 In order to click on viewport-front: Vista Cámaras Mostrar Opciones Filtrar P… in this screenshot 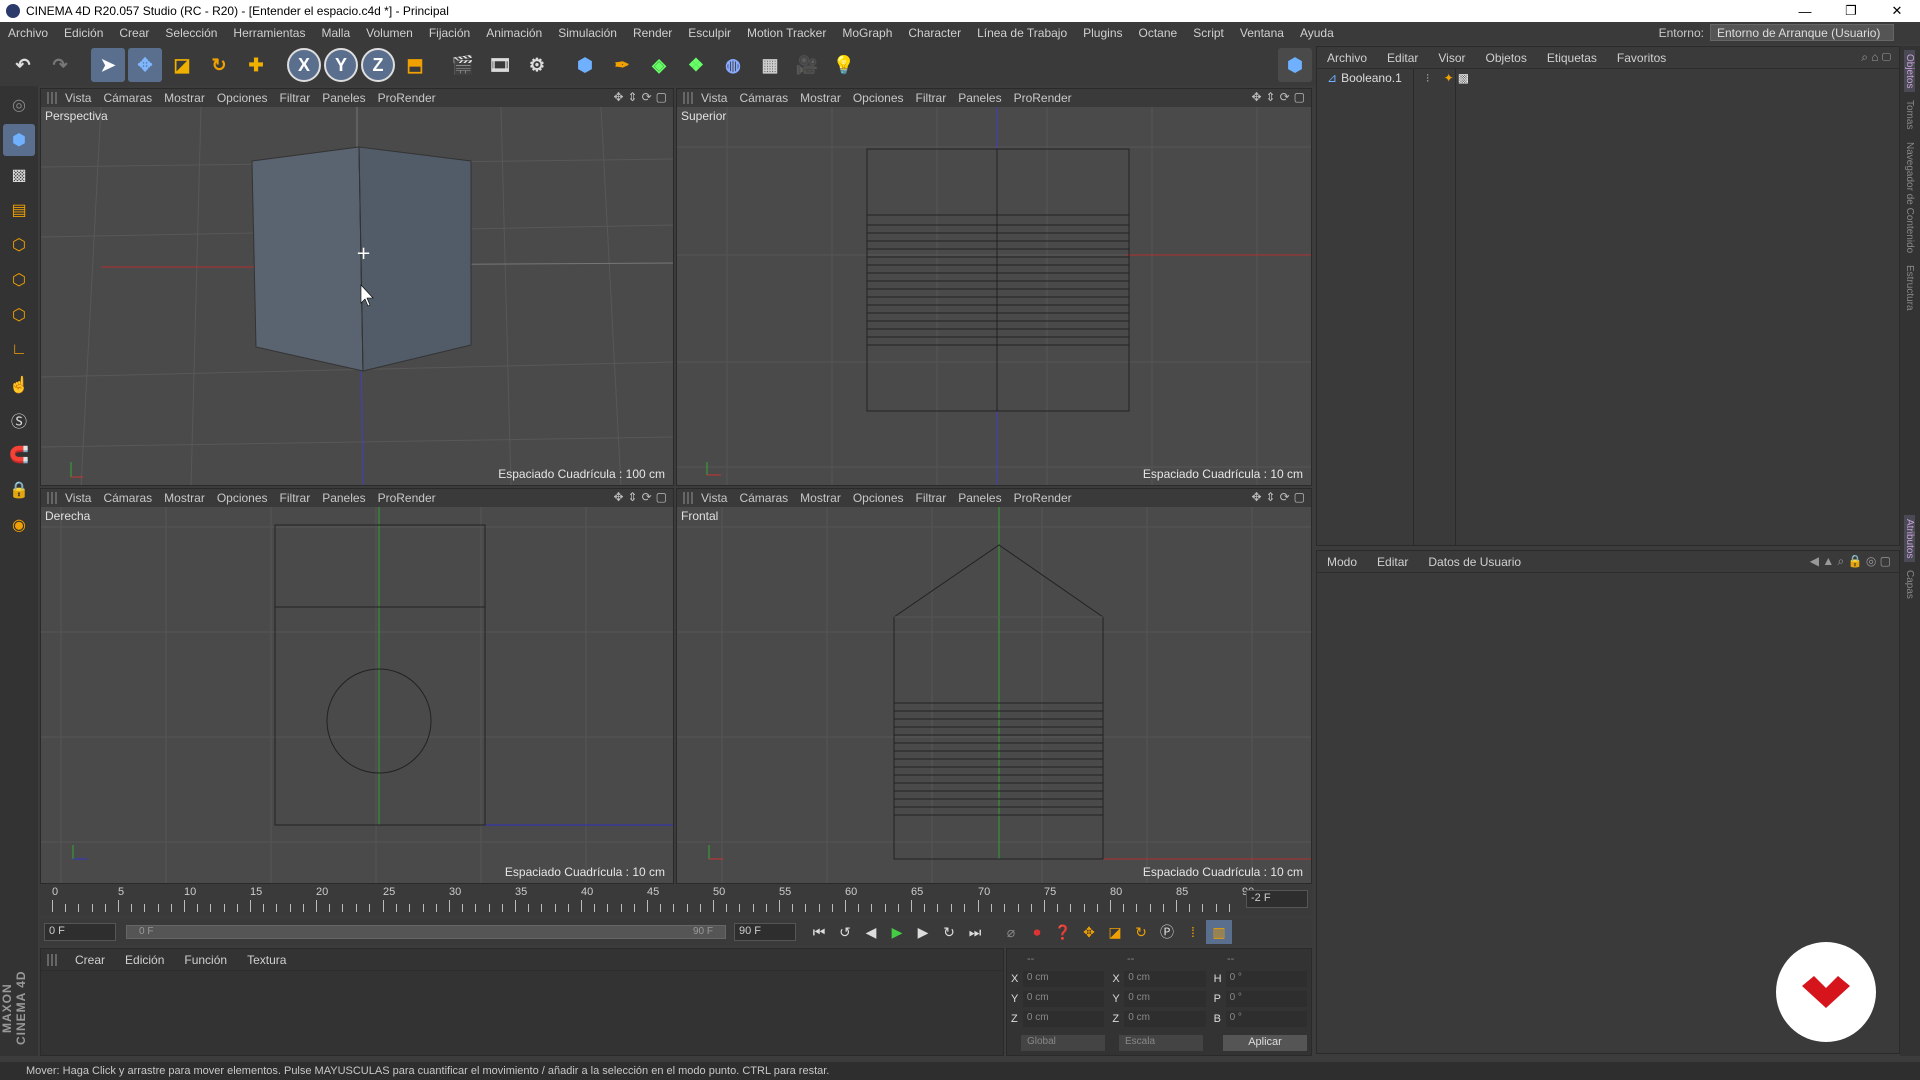, I will do `click(994, 686)`.